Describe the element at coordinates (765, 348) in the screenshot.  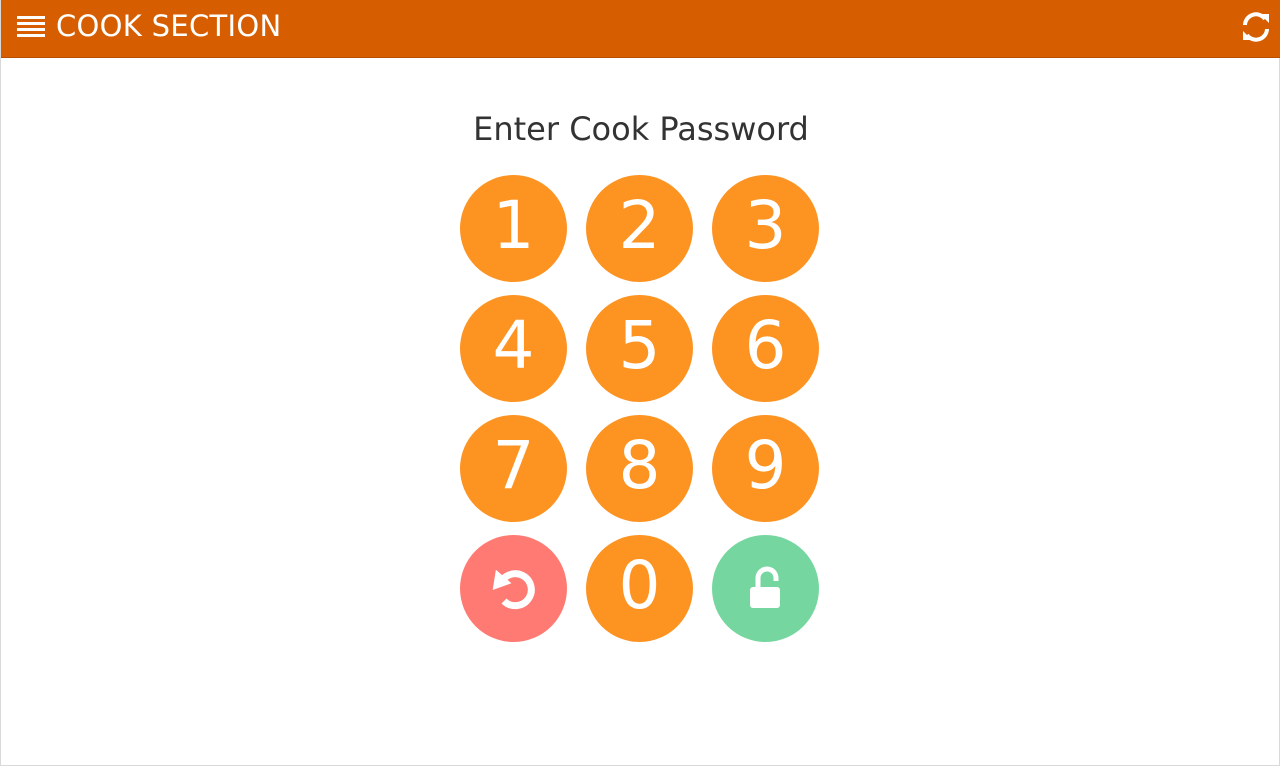
I see `key-6: 6` at that location.